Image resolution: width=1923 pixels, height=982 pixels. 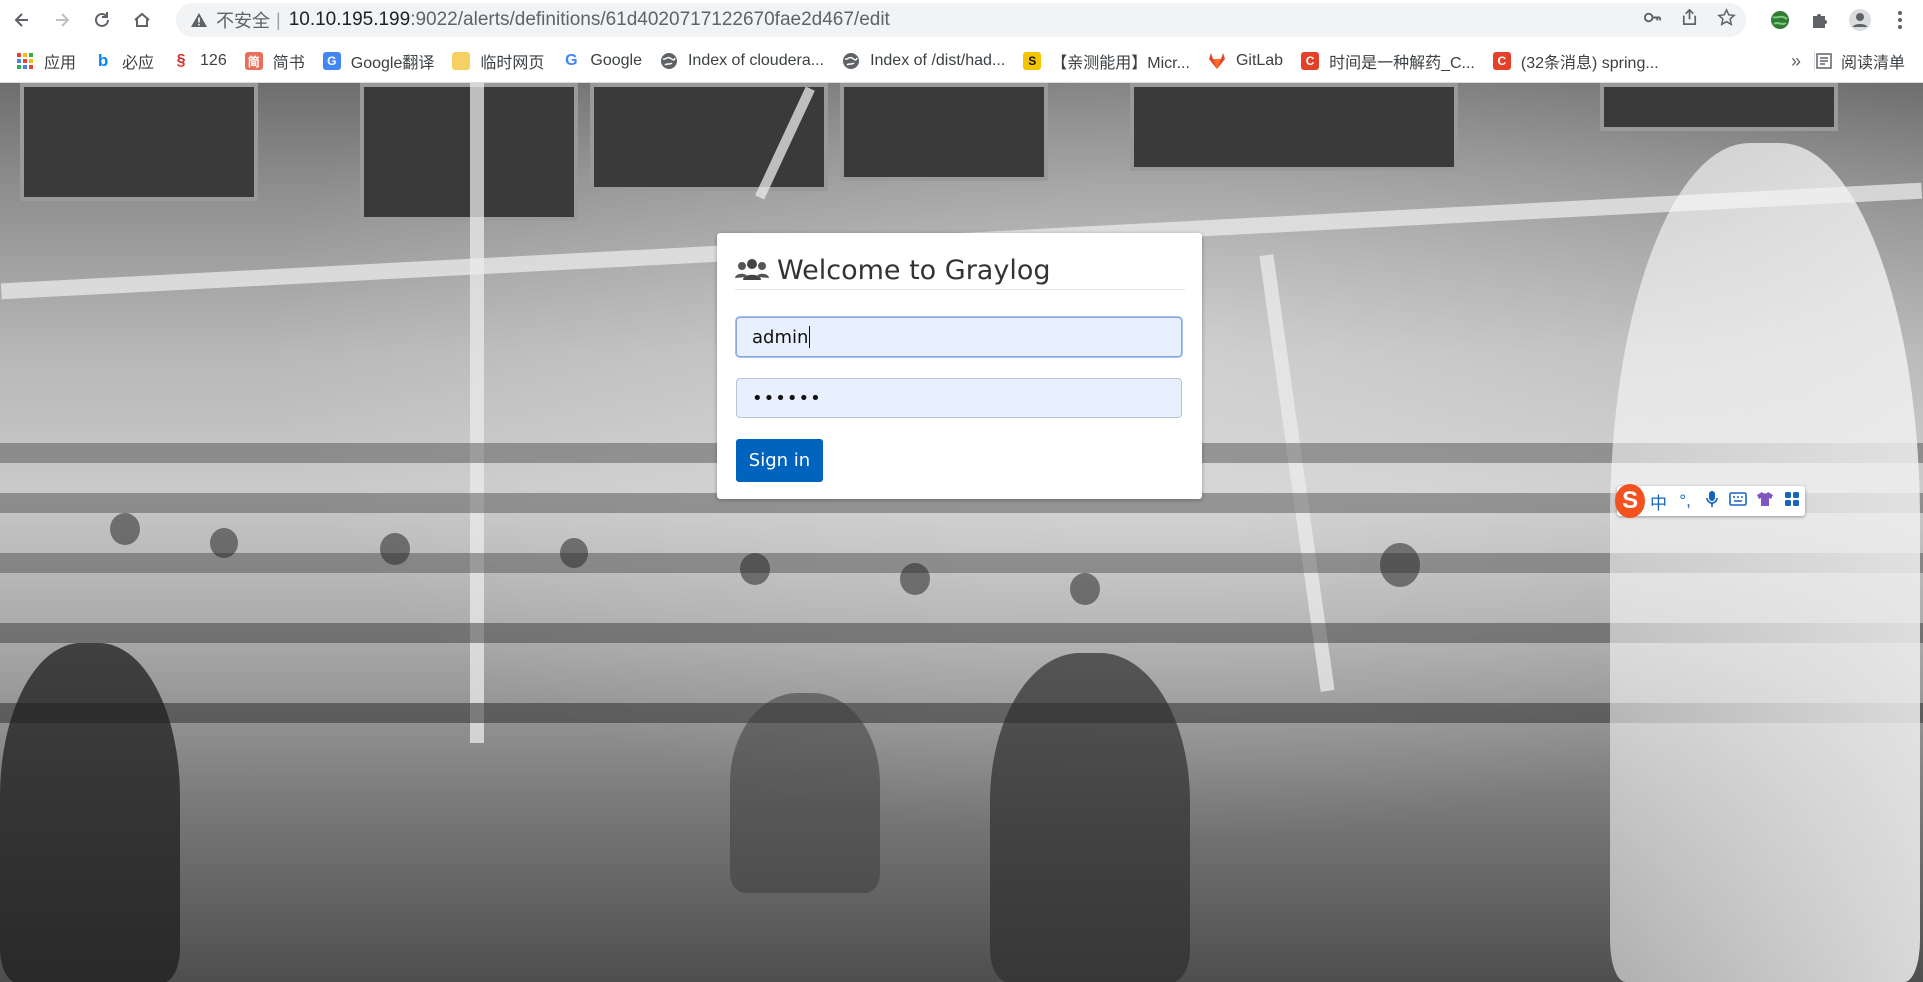 What do you see at coordinates (1658, 501) in the screenshot?
I see `ime-mode-toggle: 中` at bounding box center [1658, 501].